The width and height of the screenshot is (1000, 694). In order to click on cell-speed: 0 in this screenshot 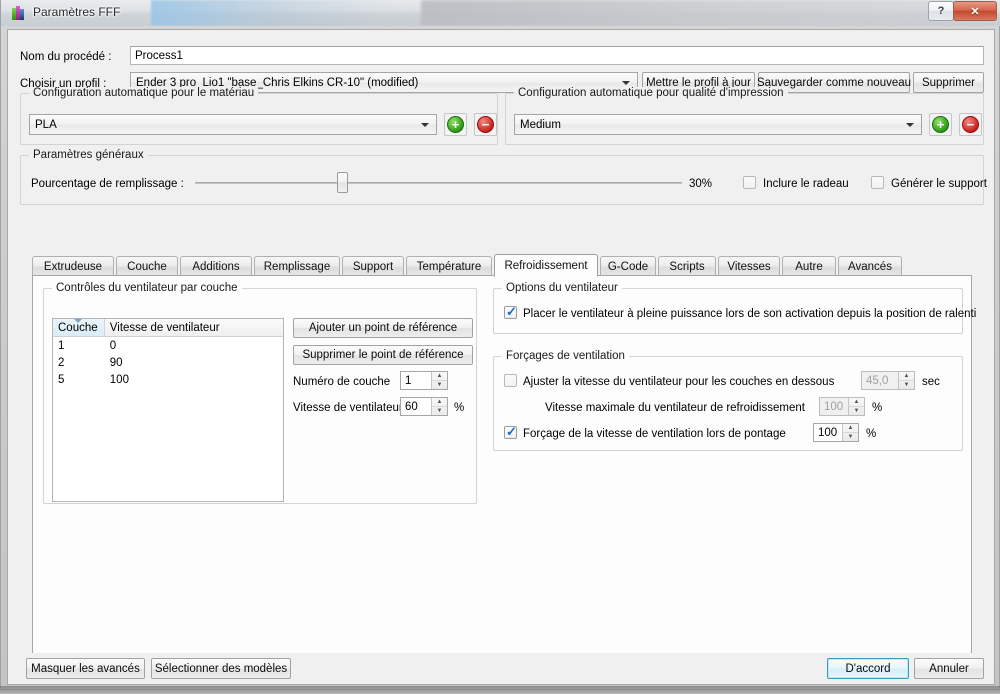, I will do `click(113, 345)`.